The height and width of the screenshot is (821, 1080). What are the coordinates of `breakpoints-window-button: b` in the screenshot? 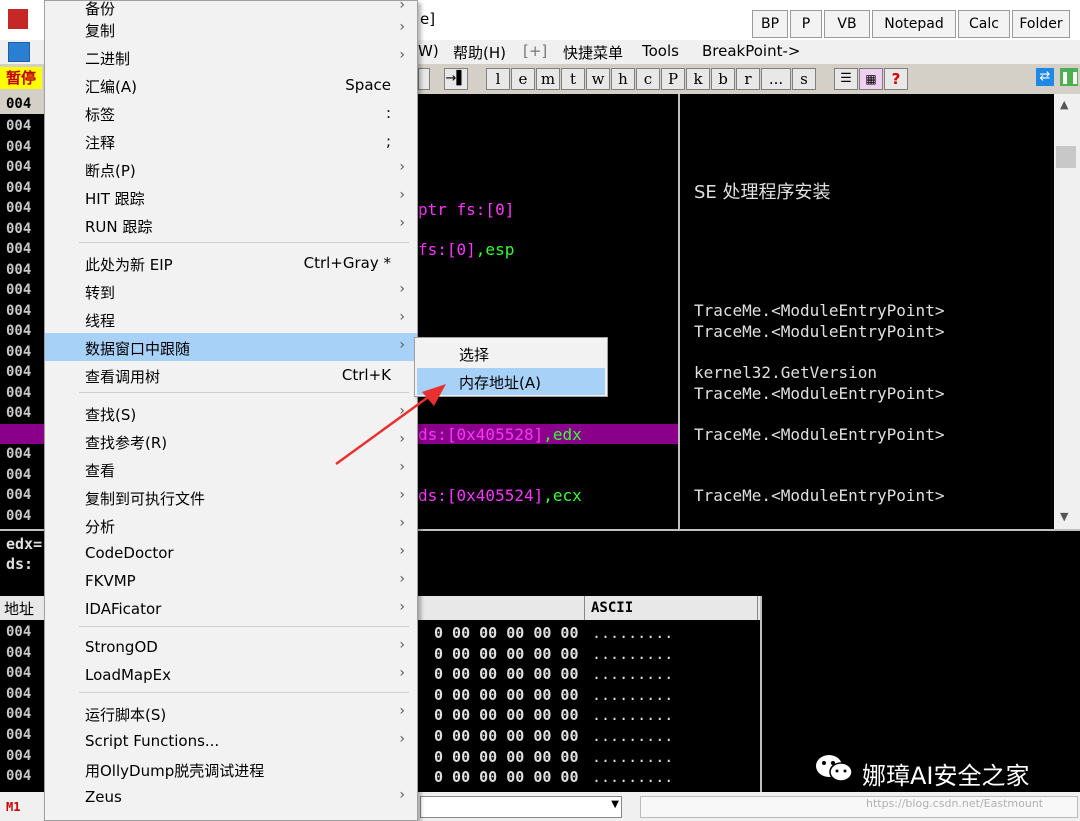 It's located at (723, 79).